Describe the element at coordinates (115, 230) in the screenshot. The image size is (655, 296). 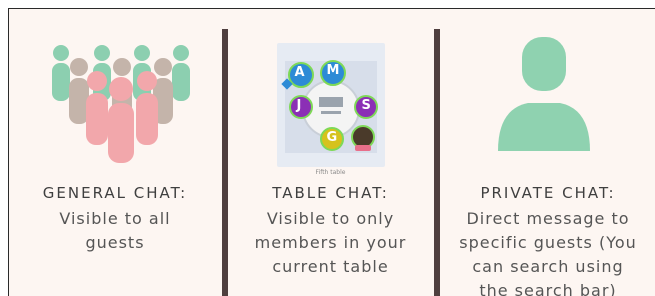
I see `general-chat-description: Visible to all guests` at that location.